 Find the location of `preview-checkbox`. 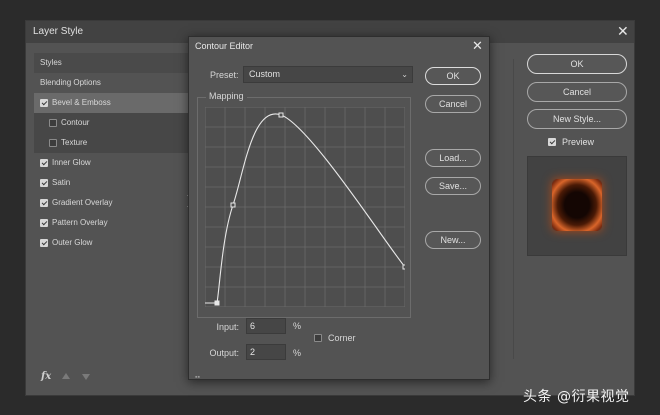

preview-checkbox is located at coordinates (552, 142).